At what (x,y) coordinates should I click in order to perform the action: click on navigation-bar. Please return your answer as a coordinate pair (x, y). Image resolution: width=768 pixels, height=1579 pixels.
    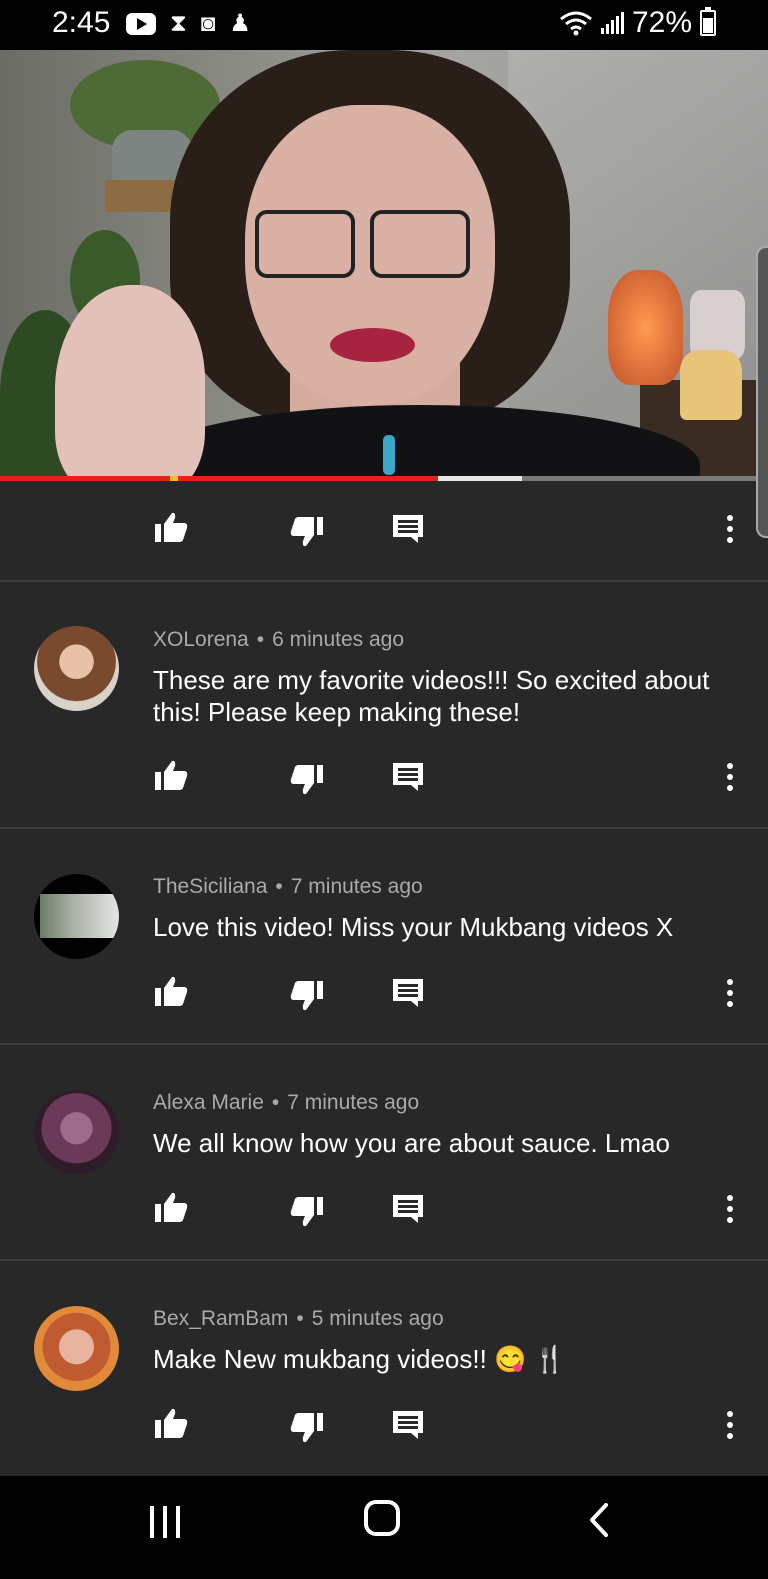
    Looking at the image, I should click on (384, 1527).